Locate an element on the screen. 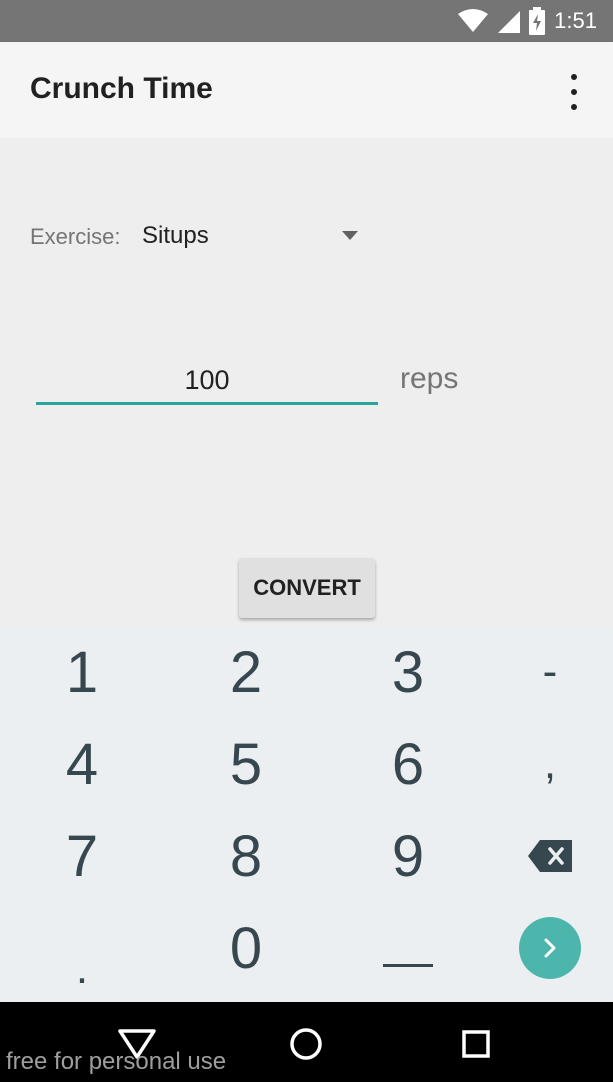 The height and width of the screenshot is (1082, 613). key-4: 4 is located at coordinates (82, 764).